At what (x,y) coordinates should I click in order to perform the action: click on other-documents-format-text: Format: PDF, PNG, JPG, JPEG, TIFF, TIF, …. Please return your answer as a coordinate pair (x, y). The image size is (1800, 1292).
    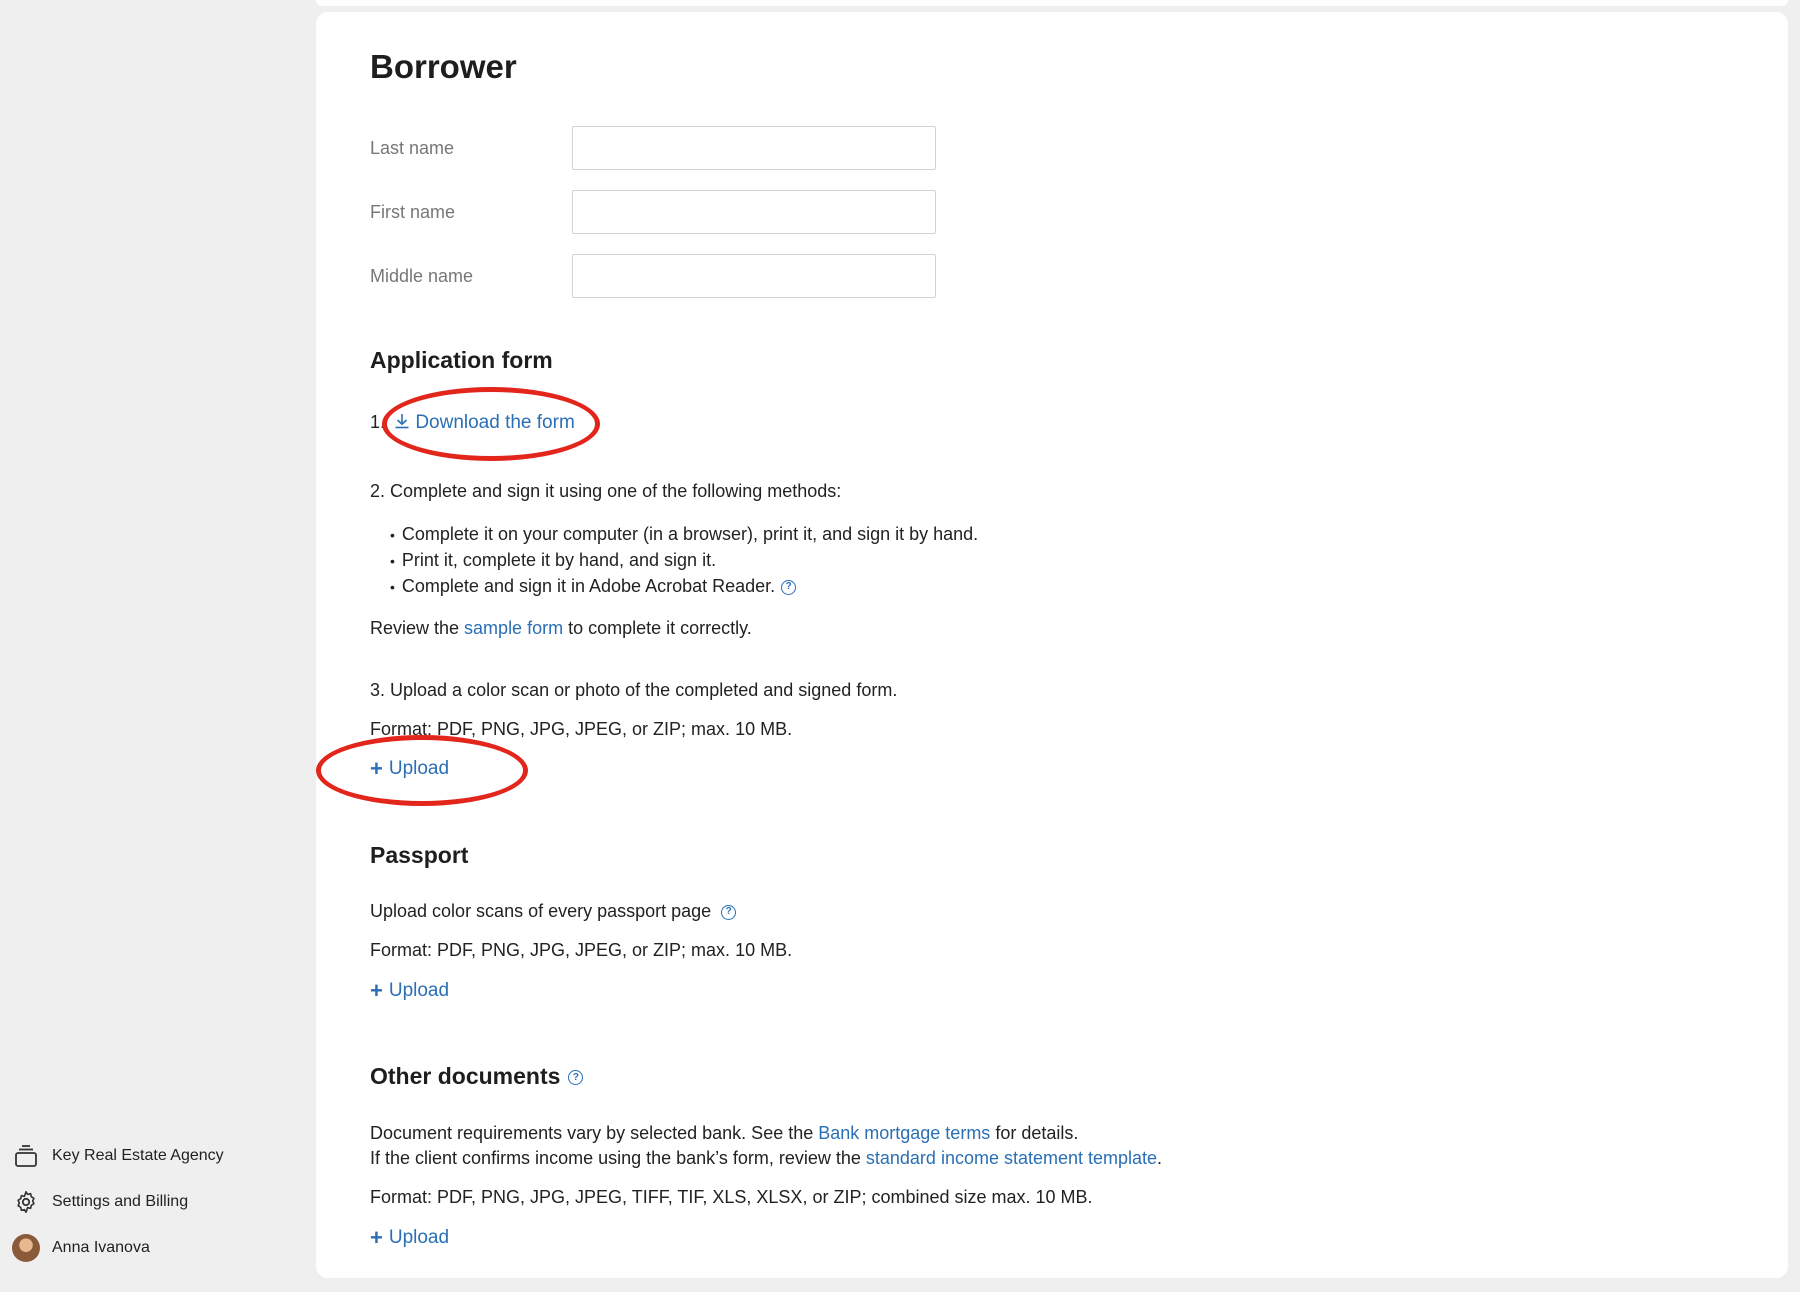
    Looking at the image, I should click on (731, 1197).